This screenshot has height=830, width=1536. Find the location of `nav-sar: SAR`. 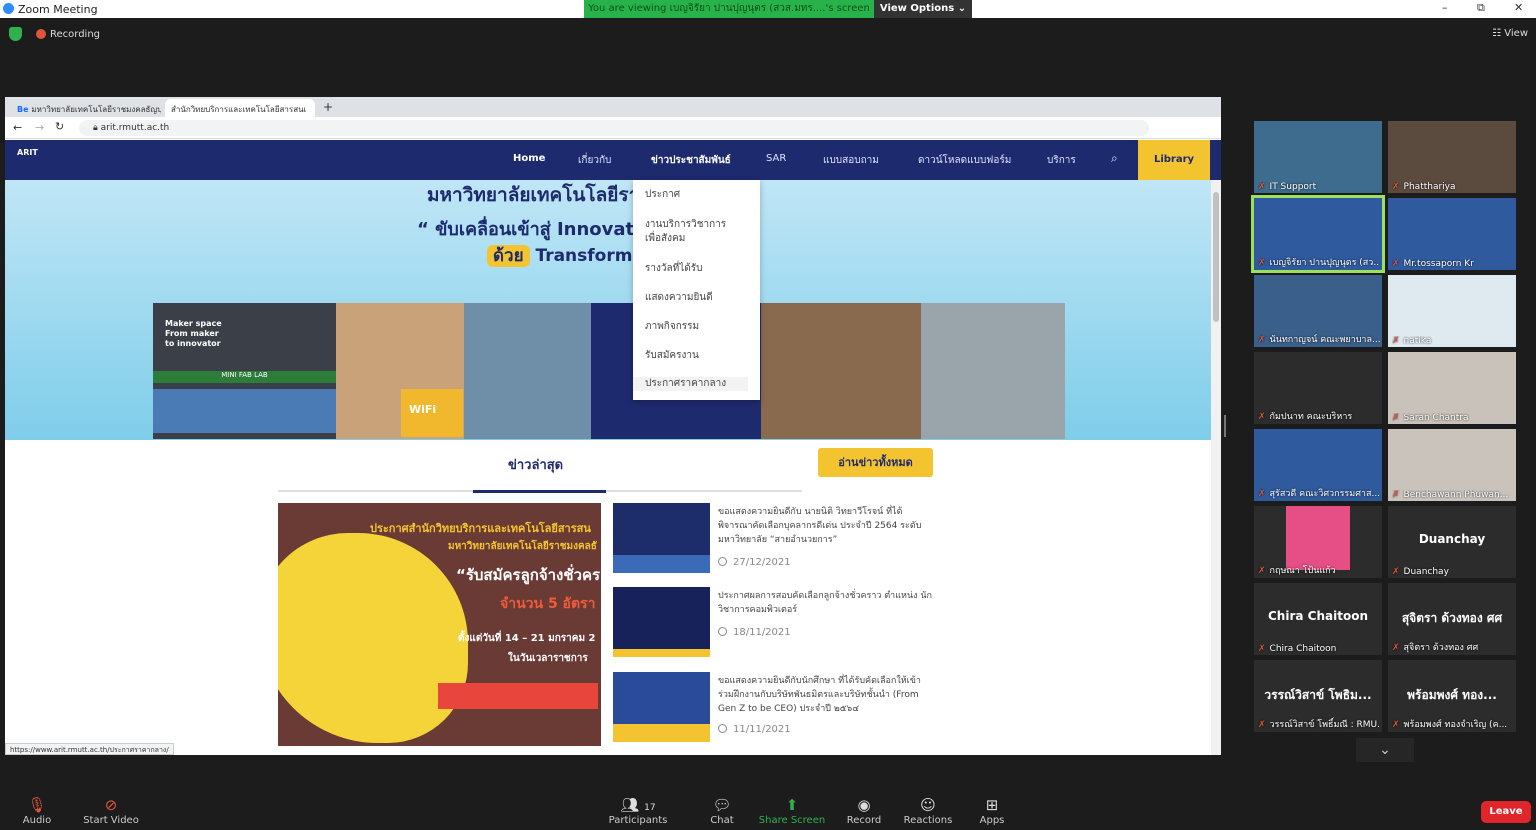

nav-sar: SAR is located at coordinates (776, 158).